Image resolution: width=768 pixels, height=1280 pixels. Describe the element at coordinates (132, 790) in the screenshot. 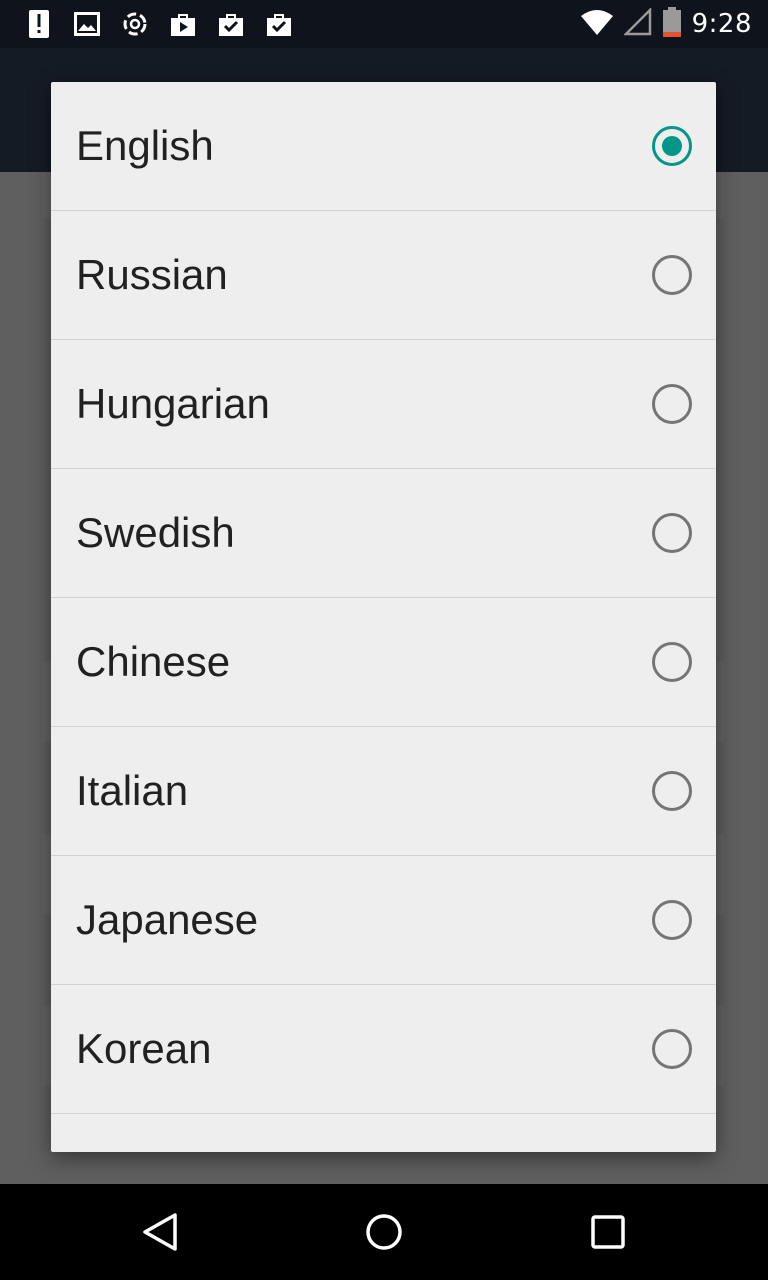

I see `language-option-label: Italian` at that location.